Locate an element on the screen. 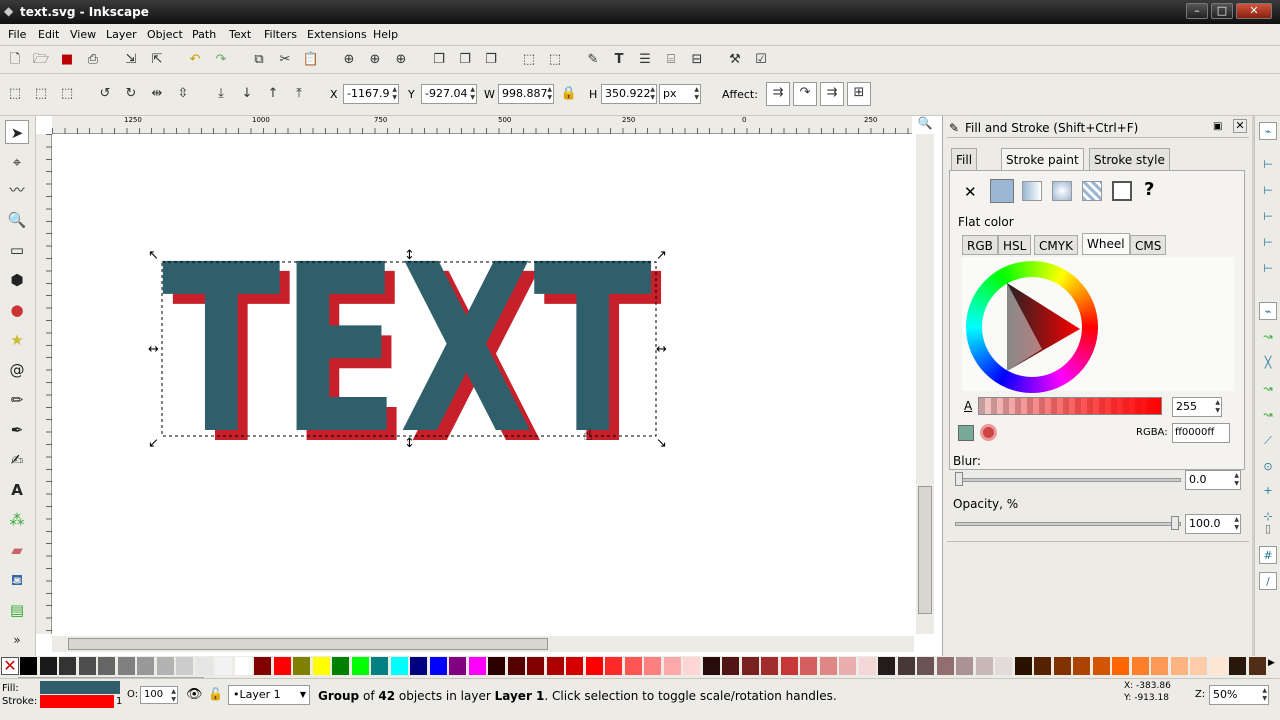  paint-bucket-tool-icon: ⛾ is located at coordinates (17, 580).